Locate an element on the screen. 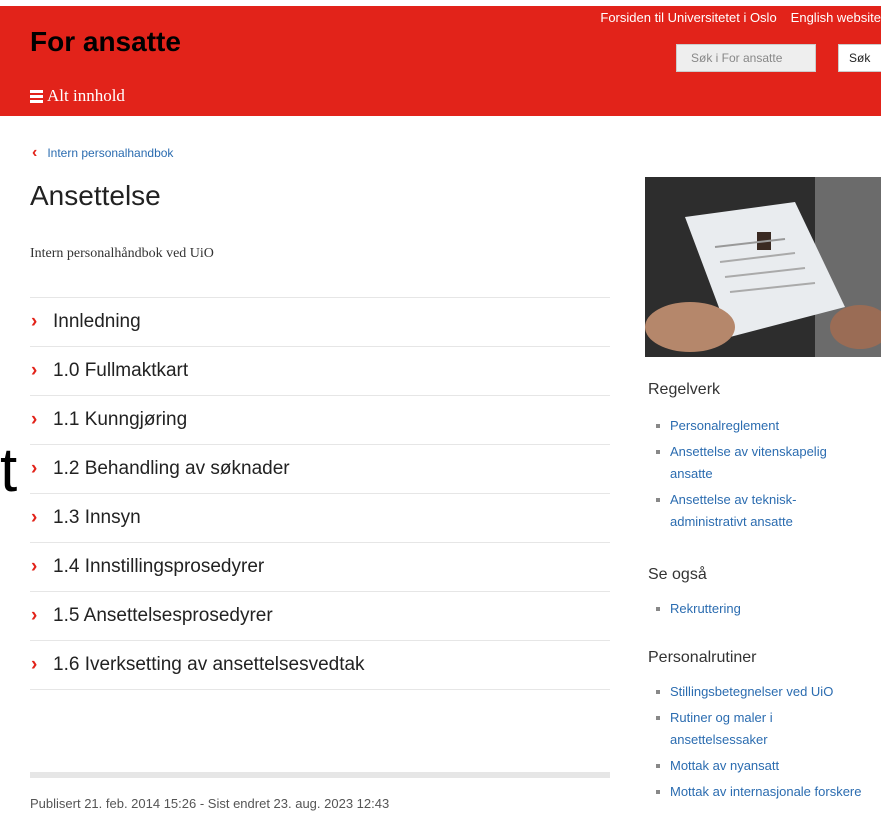 Image resolution: width=881 pixels, height=814 pixels. sidebar-link: Mottak av internasjonale forskere is located at coordinates (764, 792).